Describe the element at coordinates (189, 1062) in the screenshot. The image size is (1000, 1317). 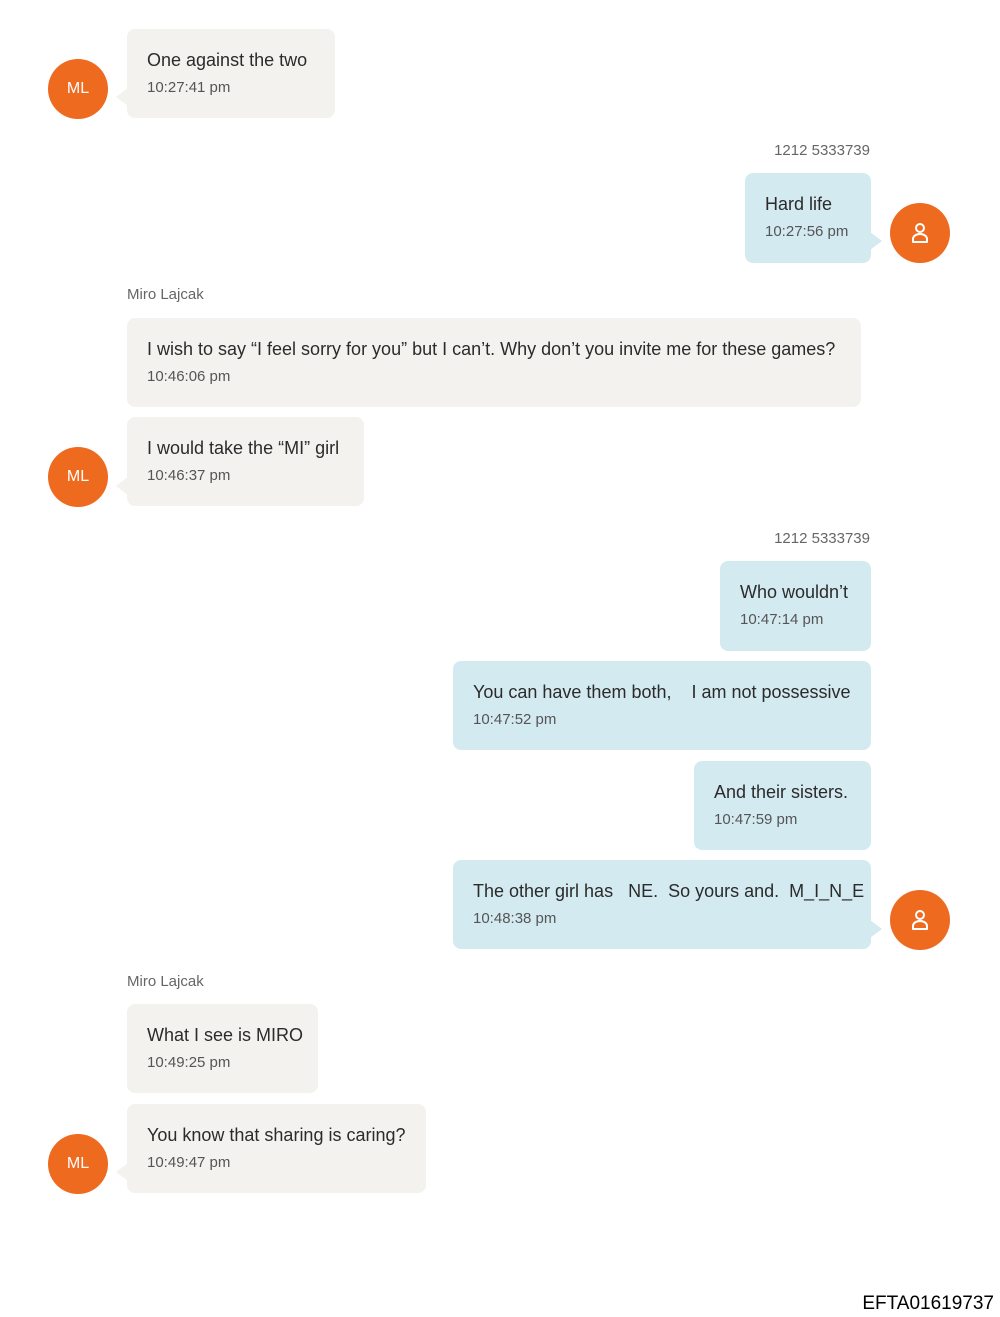
I see `message-time: 10:49:25 pm` at that location.